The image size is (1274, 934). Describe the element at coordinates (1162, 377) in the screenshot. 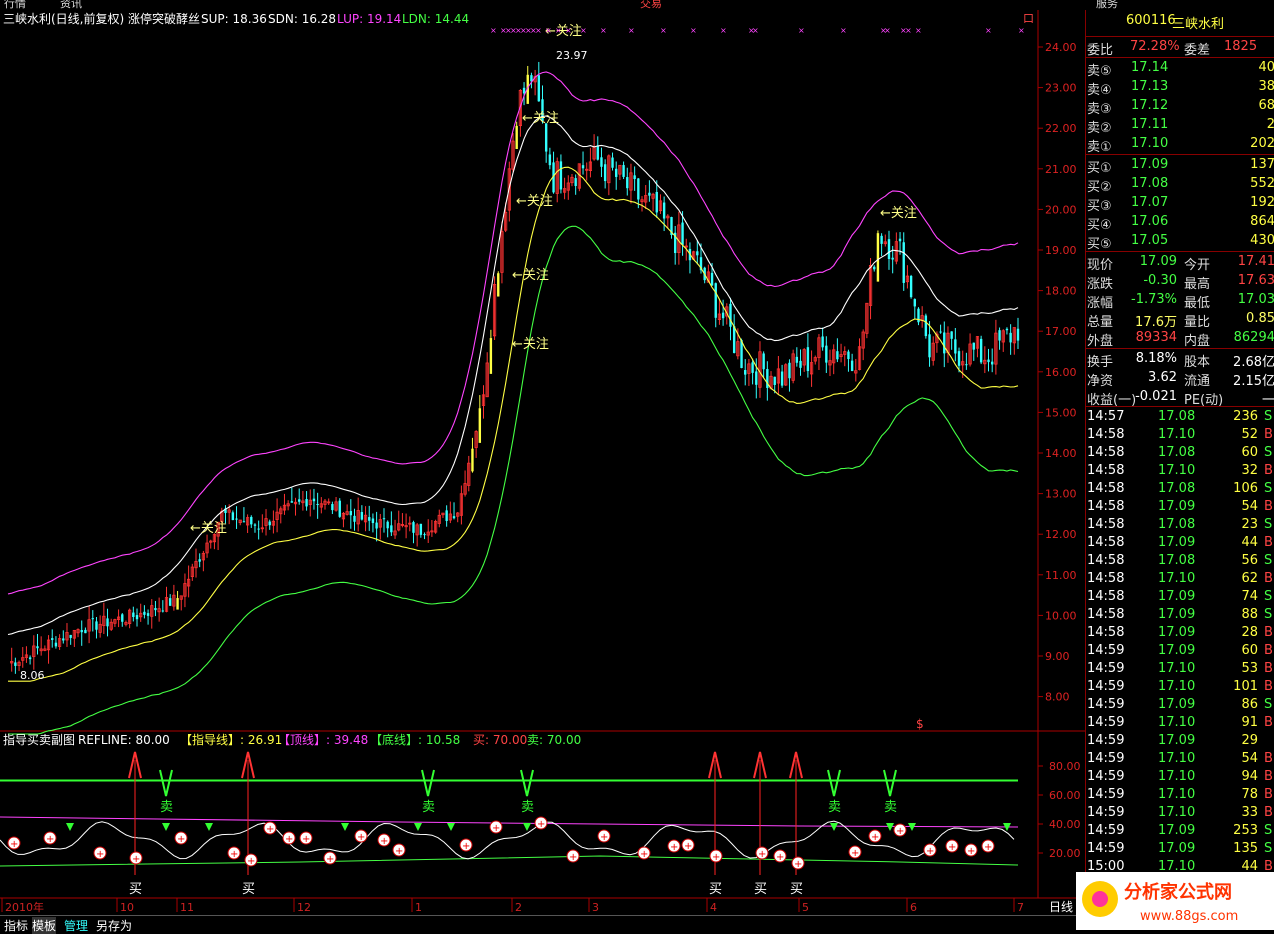

I see `value: 3.62` at that location.